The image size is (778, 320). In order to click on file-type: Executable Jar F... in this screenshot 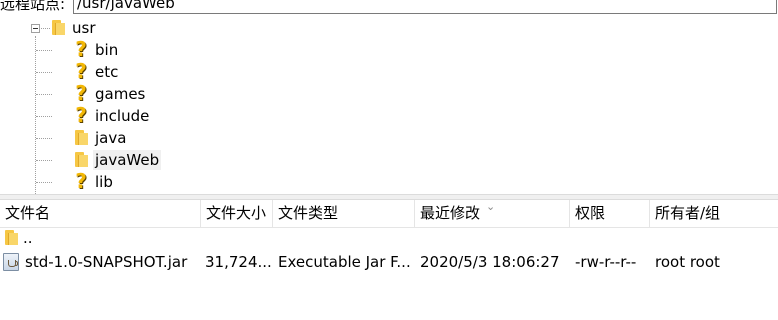, I will do `click(344, 262)`.